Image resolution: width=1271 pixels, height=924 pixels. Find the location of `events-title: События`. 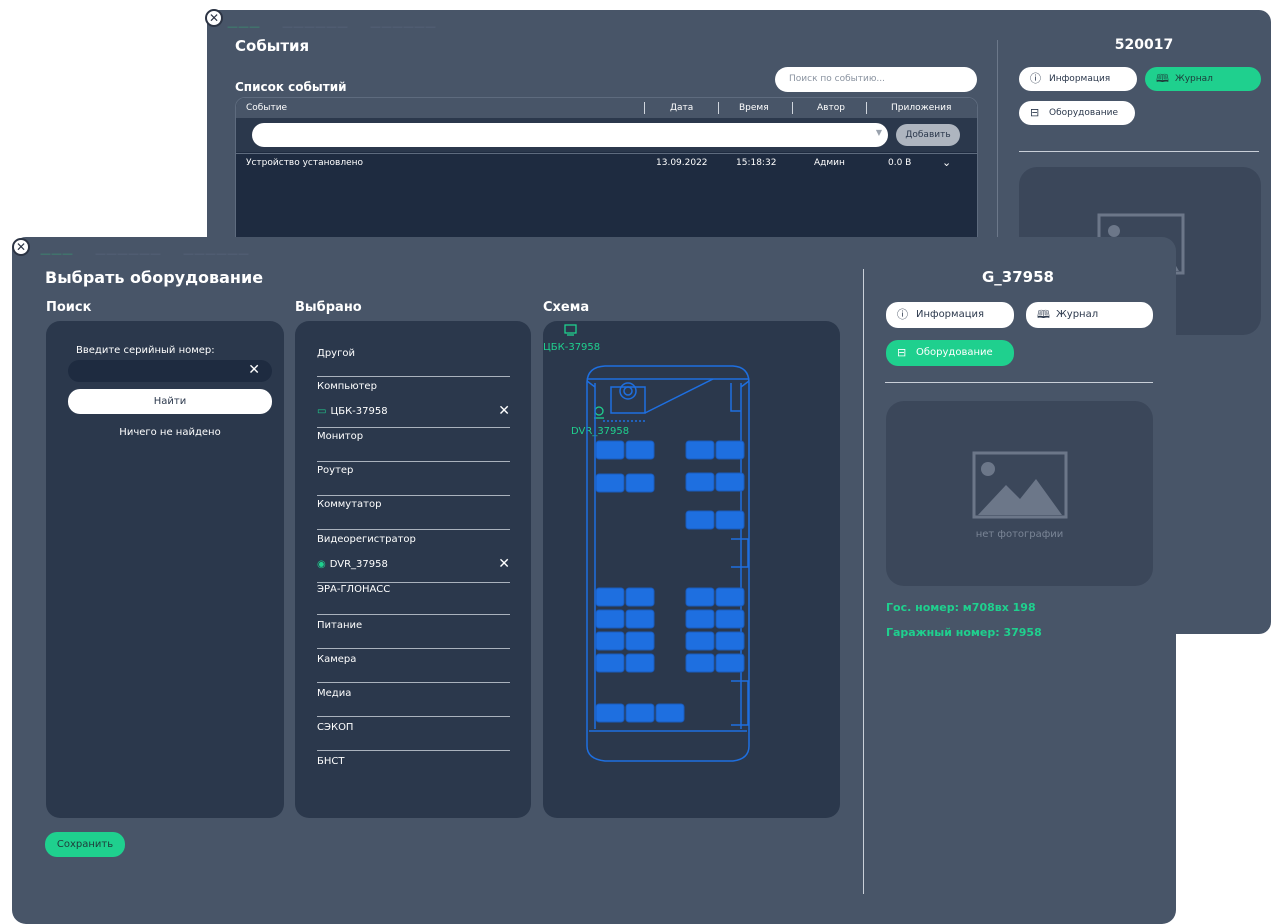

events-title: События is located at coordinates (272, 46).